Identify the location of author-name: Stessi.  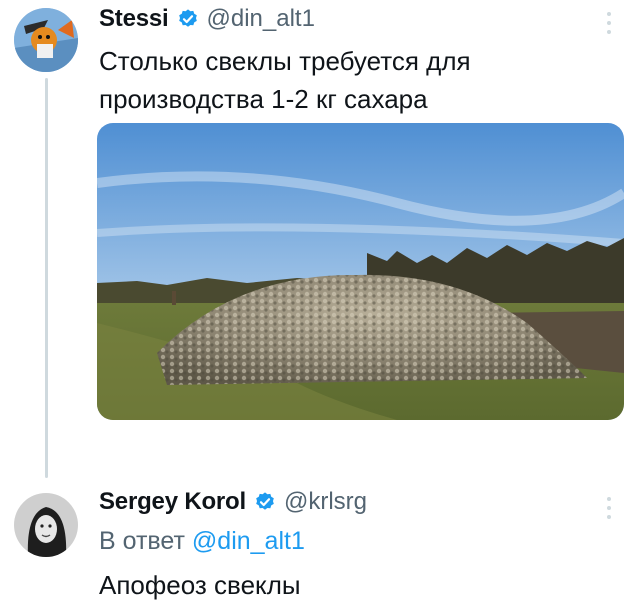
(134, 19).